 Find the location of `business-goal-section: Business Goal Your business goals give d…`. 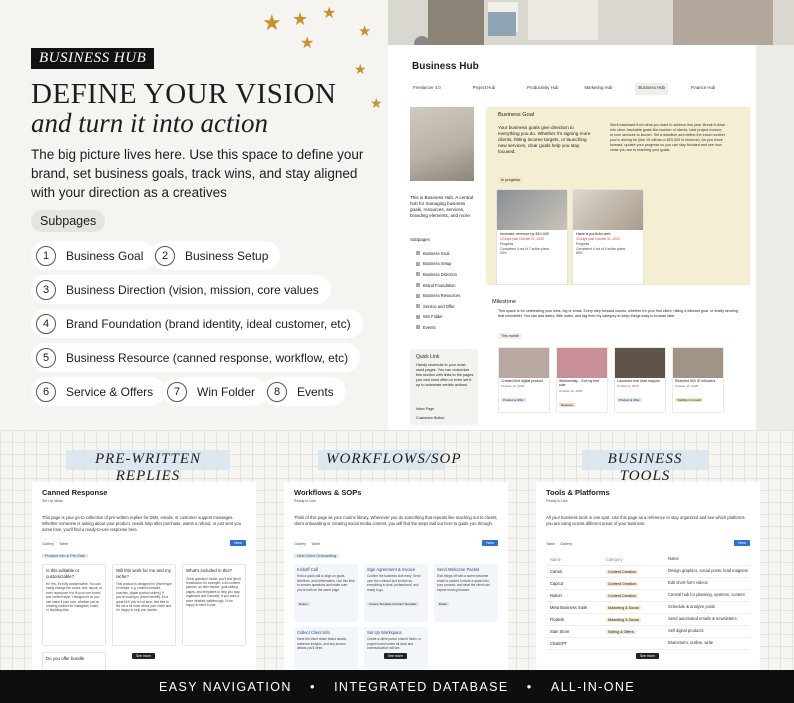

business-goal-section: Business Goal Your business goals give d… is located at coordinates (618, 196).